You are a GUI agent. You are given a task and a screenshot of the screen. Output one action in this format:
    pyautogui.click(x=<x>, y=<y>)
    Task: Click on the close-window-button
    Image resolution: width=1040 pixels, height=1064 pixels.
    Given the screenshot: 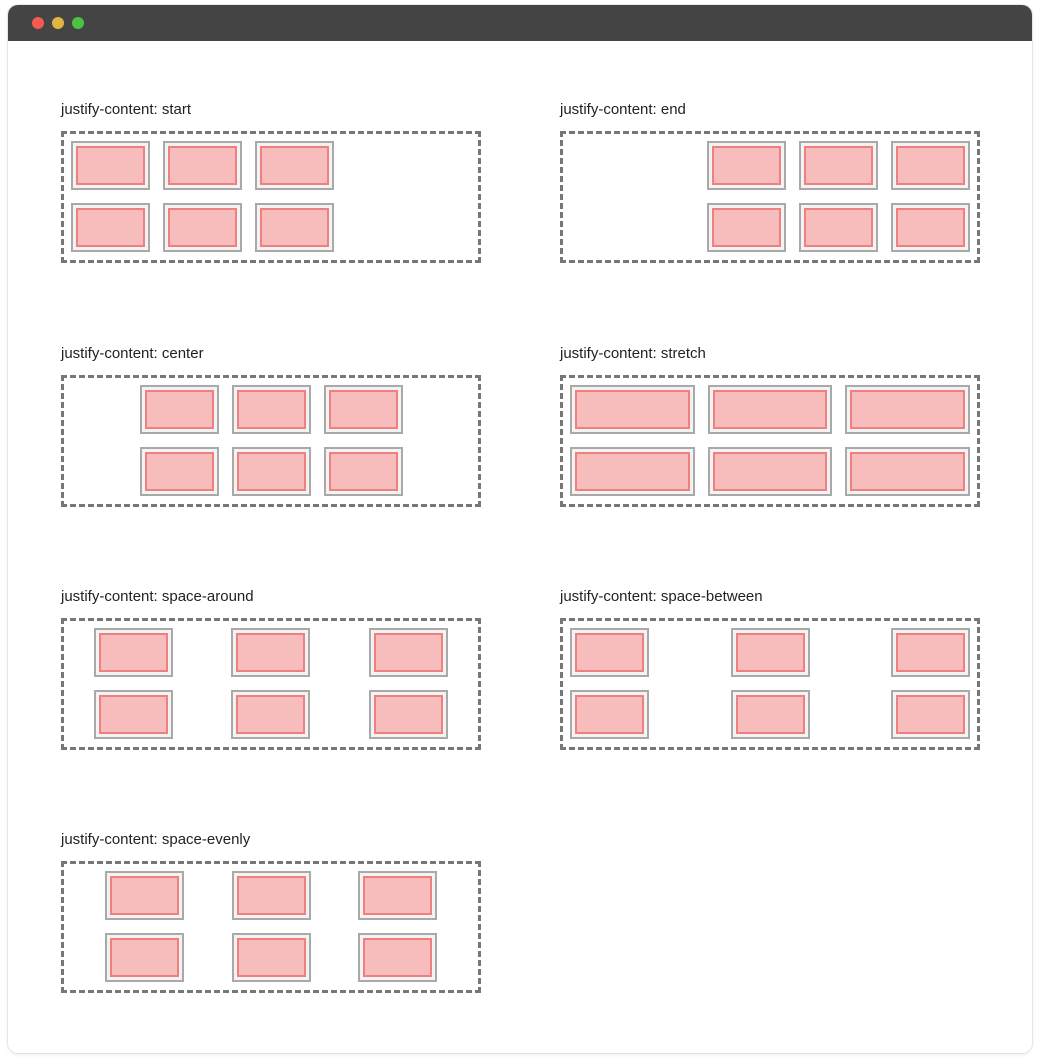 What is the action you would take?
    pyautogui.click(x=38, y=23)
    